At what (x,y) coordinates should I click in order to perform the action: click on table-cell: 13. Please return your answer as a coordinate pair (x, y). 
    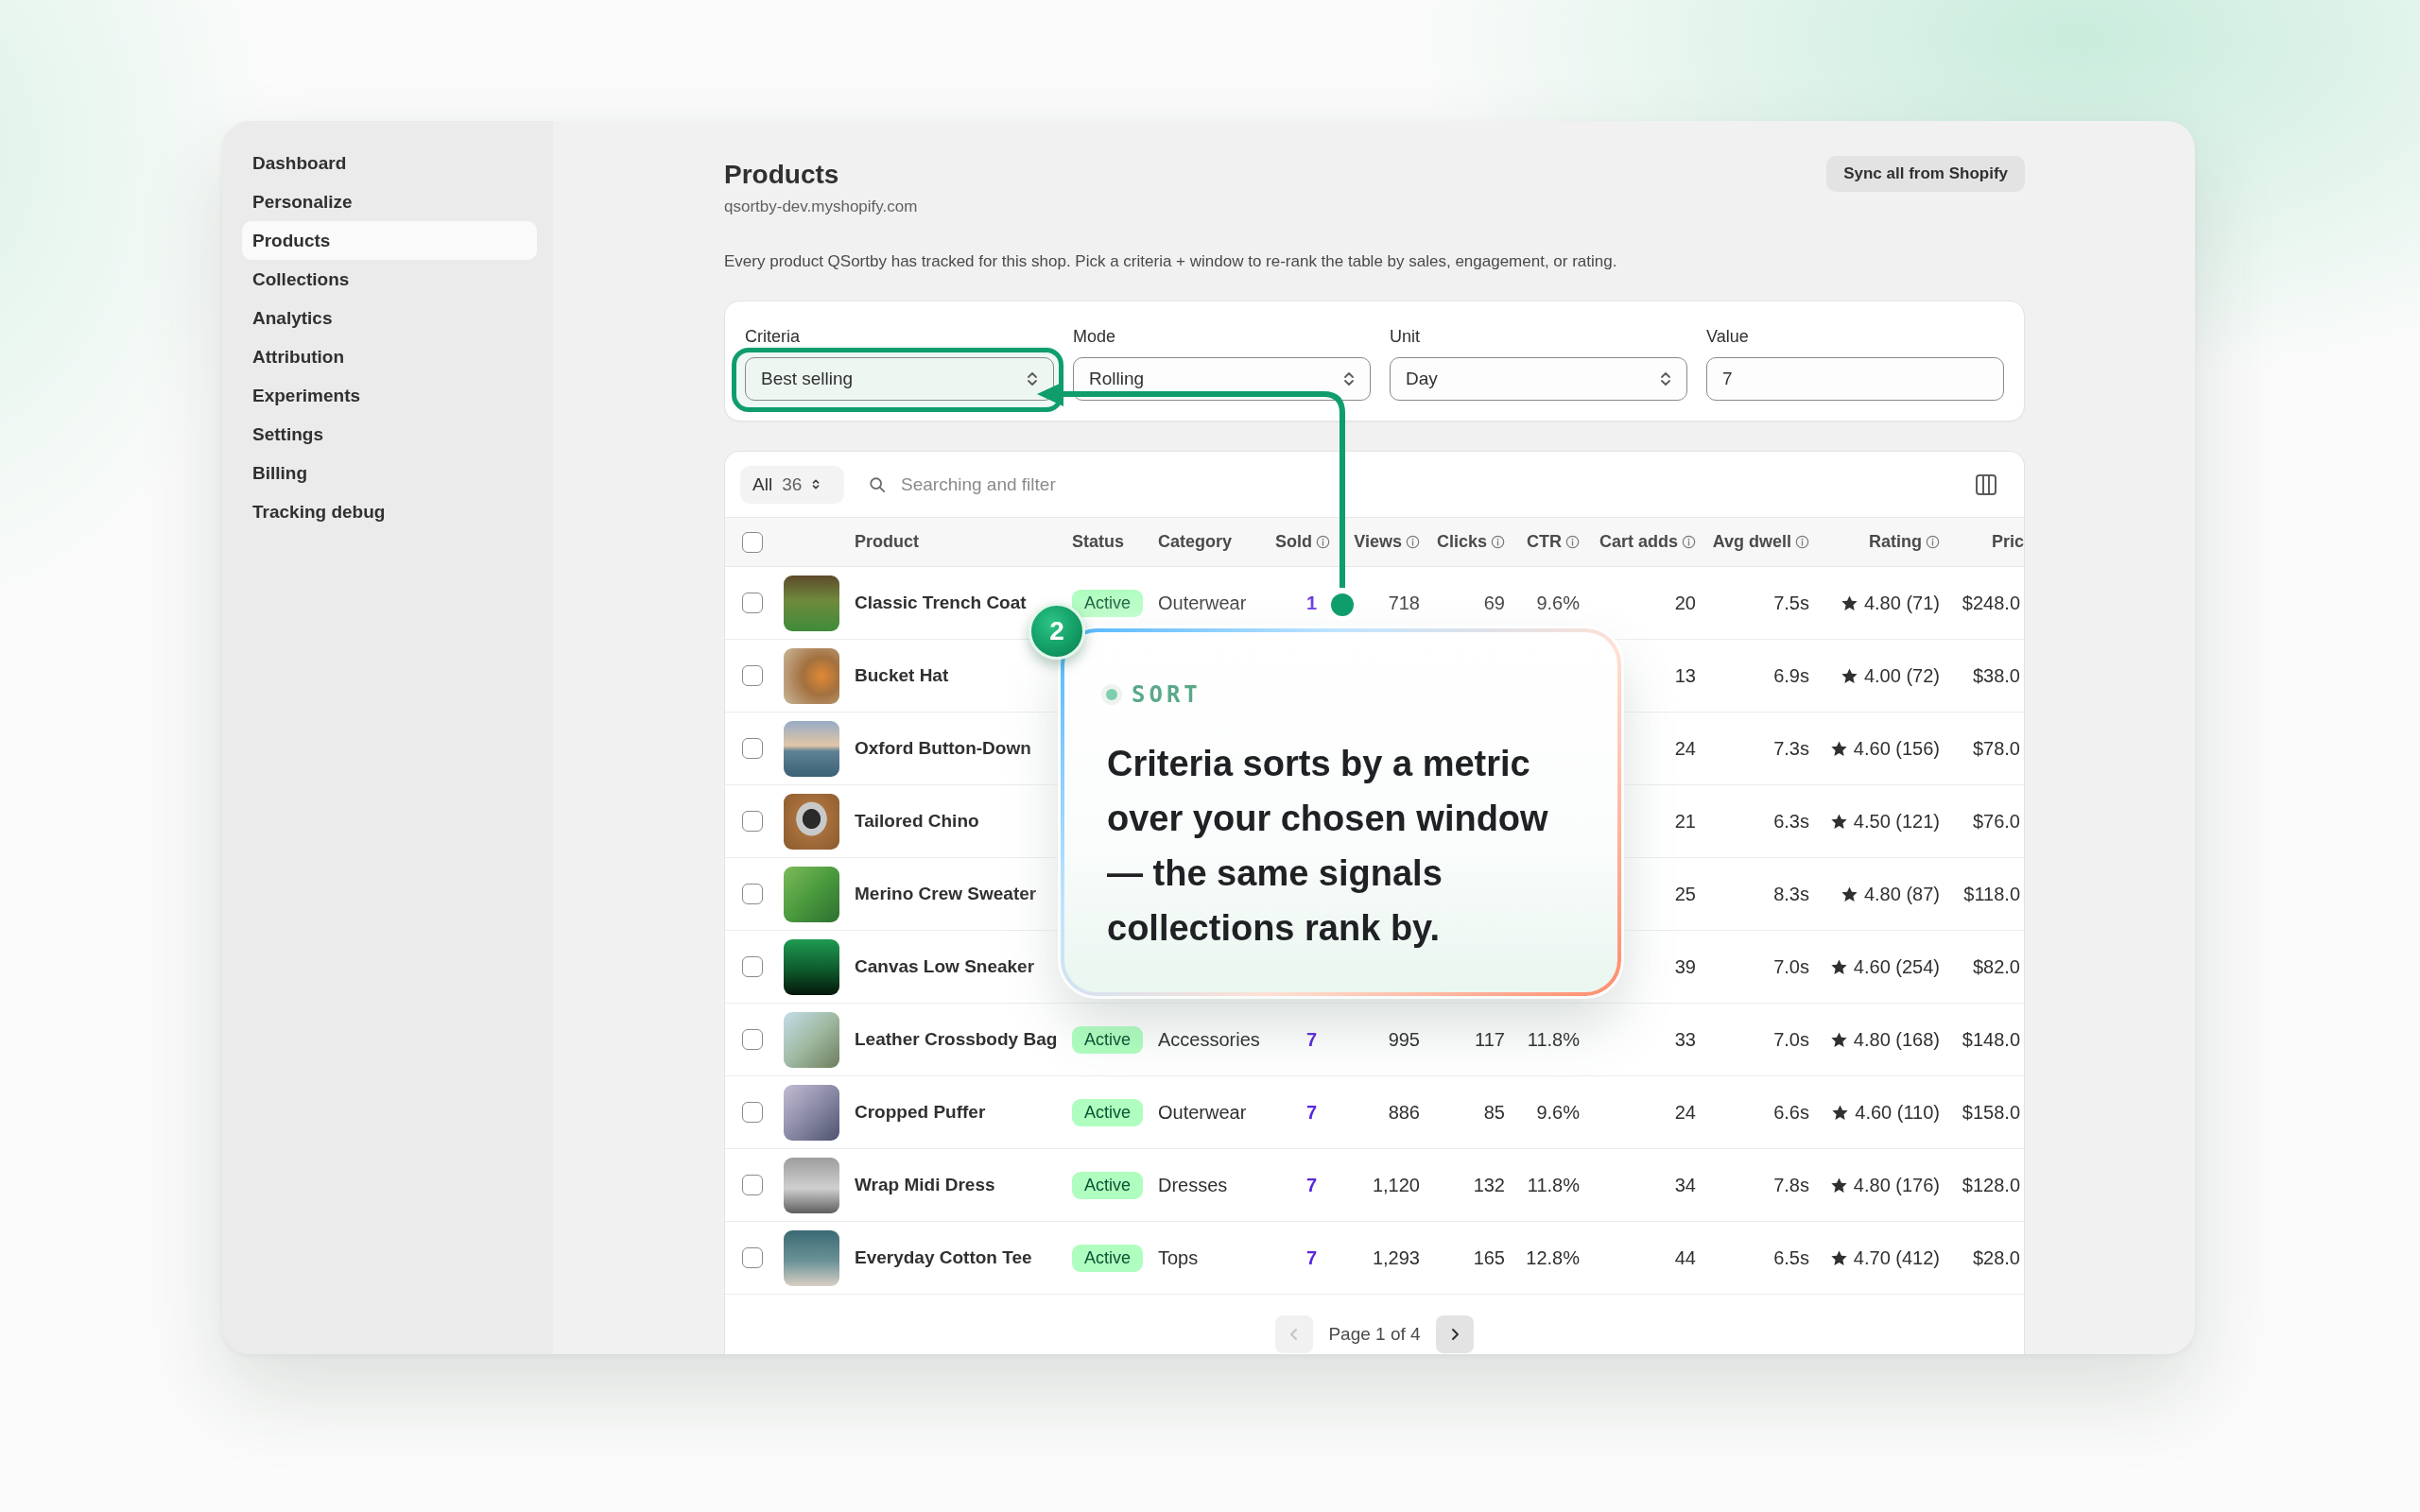
    Looking at the image, I should click on (1685, 675).